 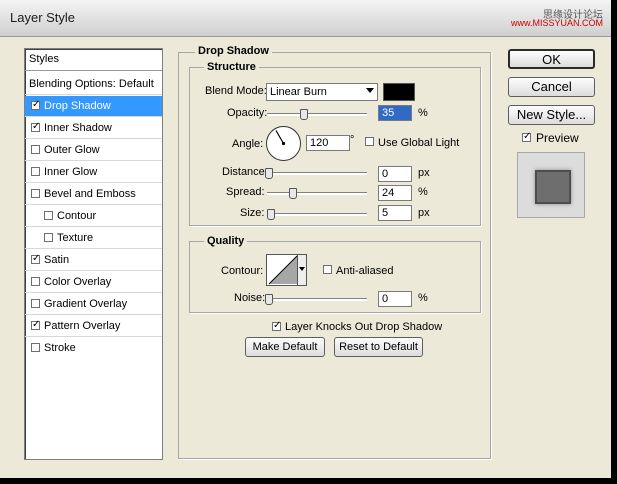 I want to click on list-item-outer-glow: Outer Glow, so click(x=93, y=150).